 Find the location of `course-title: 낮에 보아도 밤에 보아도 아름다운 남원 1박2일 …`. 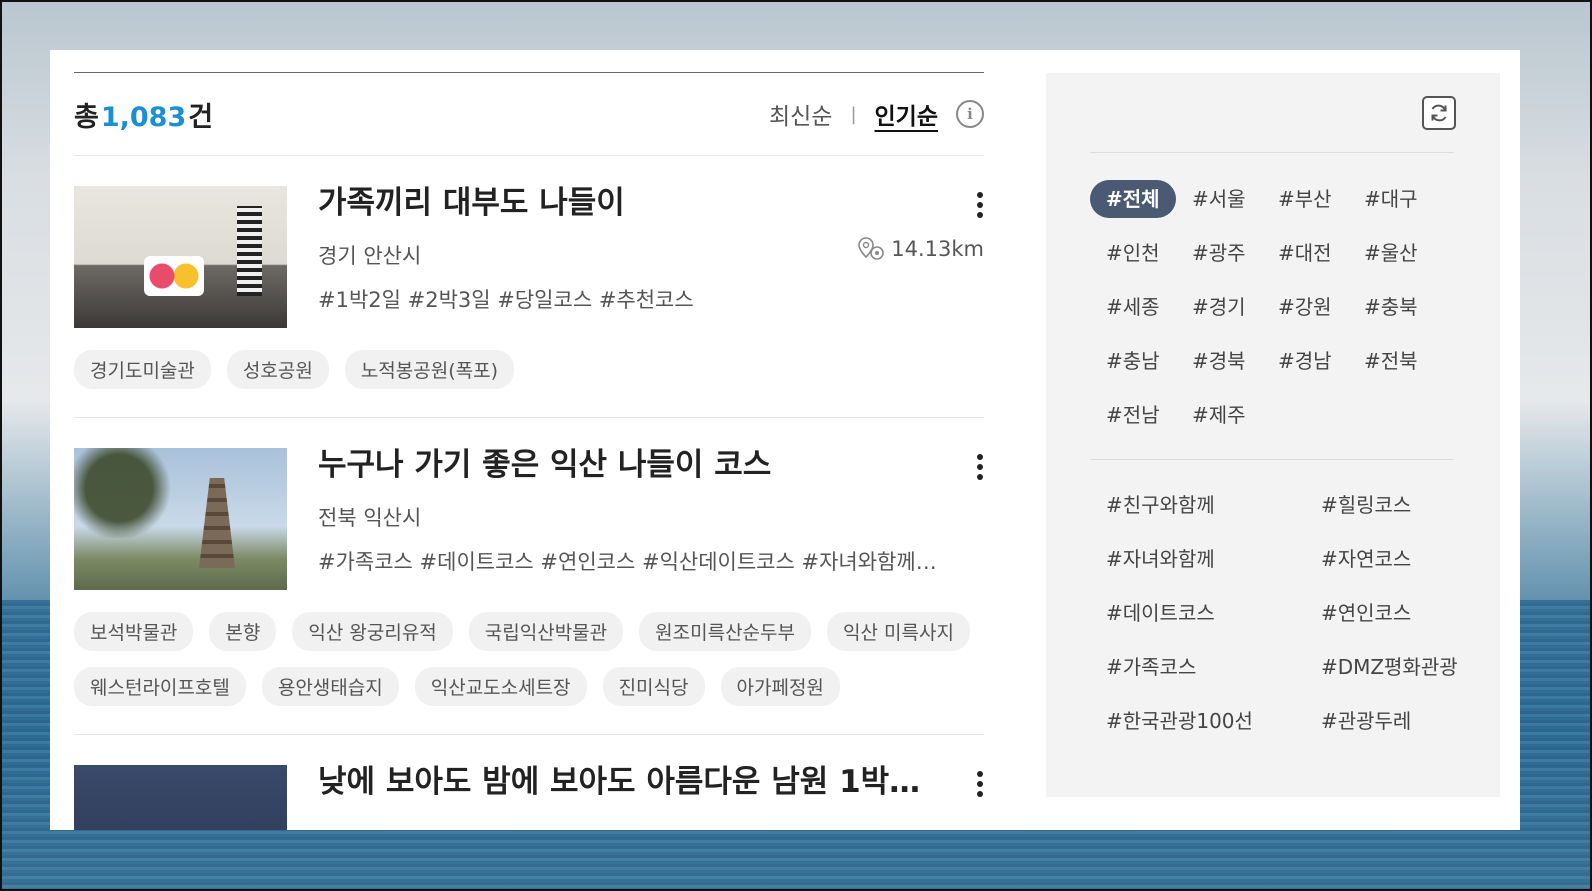

course-title: 낮에 보아도 밤에 보아도 아름다운 남원 1박2일 … is located at coordinates (628, 782).